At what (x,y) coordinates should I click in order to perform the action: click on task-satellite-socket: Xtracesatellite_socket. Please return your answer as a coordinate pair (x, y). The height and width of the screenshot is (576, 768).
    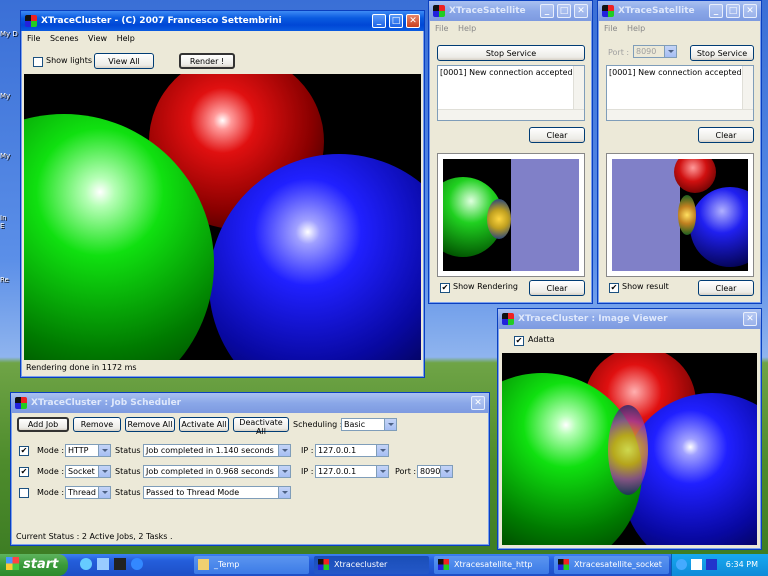
    Looking at the image, I should click on (611, 565).